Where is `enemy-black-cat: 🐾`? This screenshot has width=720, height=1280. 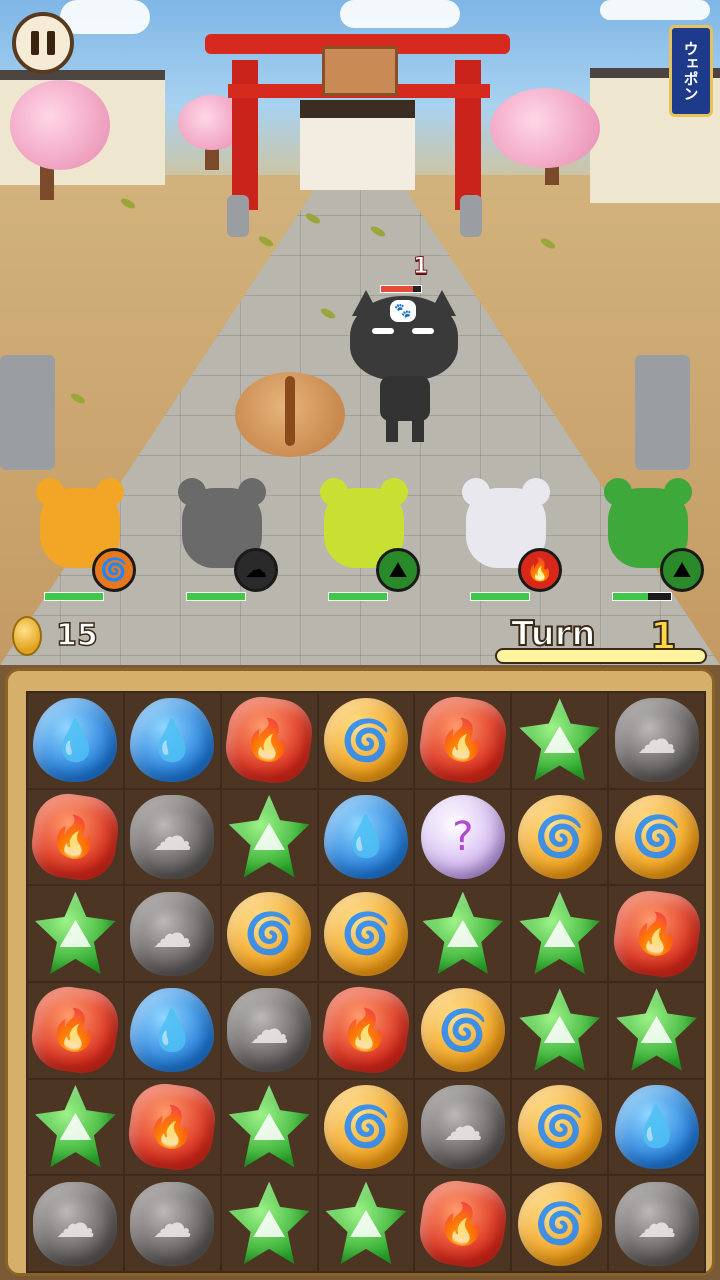
enemy-black-cat: 🐾 is located at coordinates (405, 367).